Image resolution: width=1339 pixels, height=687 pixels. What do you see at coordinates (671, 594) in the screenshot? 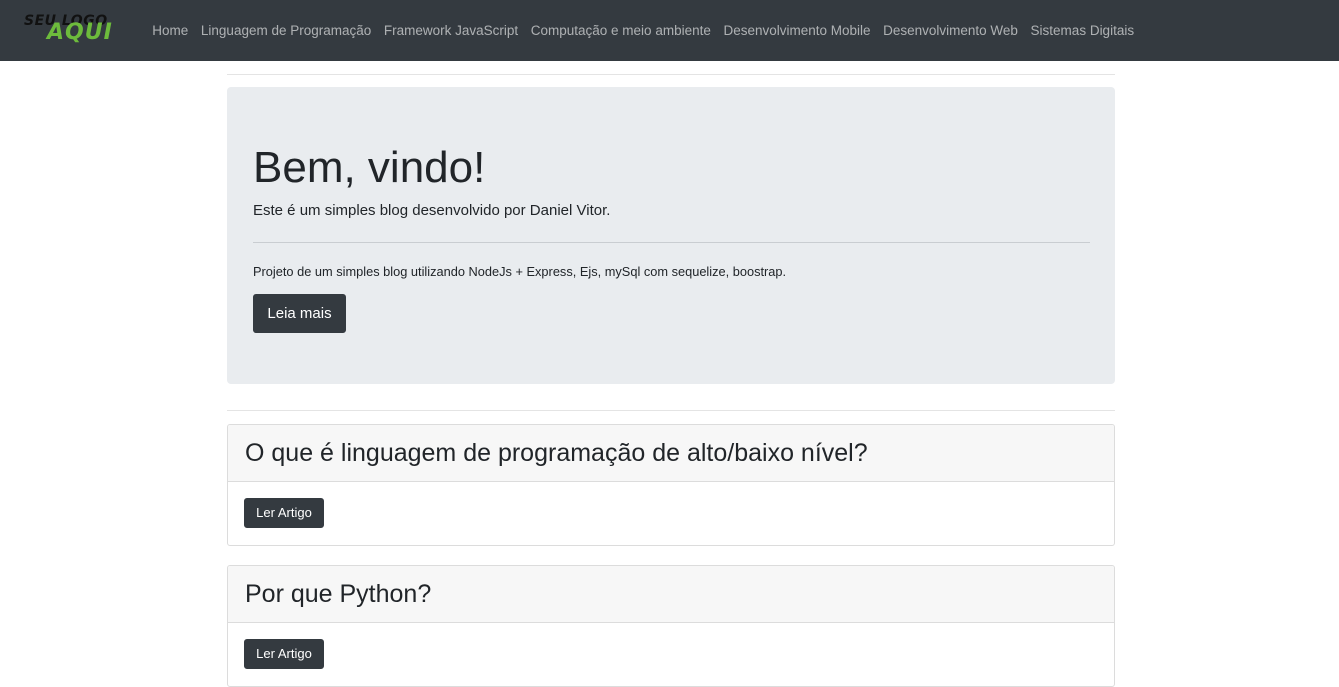
I see `article-card-header: Por que Python?` at bounding box center [671, 594].